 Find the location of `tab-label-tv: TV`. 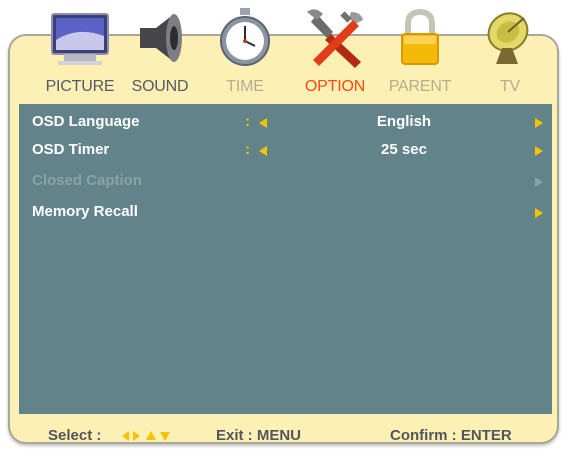

tab-label-tv: TV is located at coordinates (510, 86).